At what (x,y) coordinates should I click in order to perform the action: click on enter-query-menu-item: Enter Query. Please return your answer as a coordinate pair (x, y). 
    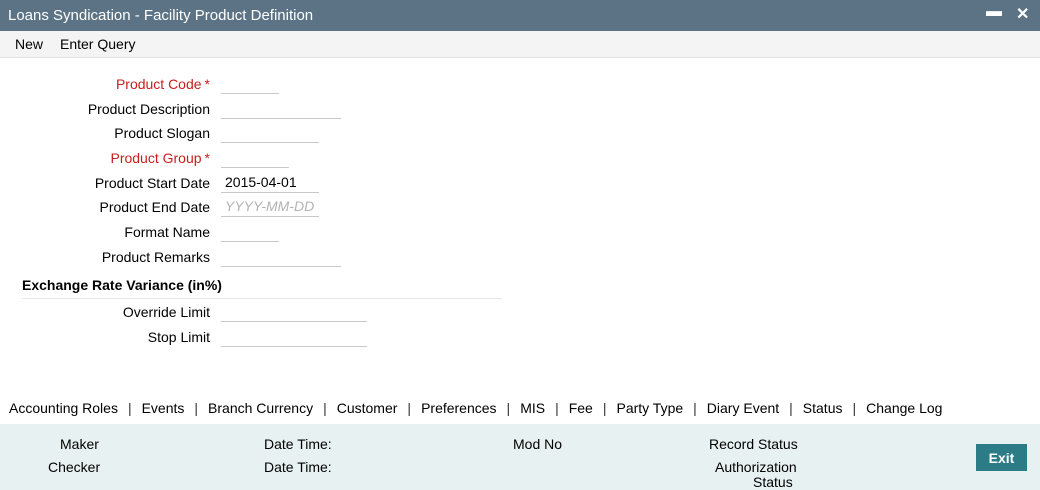
    Looking at the image, I should click on (97, 44).